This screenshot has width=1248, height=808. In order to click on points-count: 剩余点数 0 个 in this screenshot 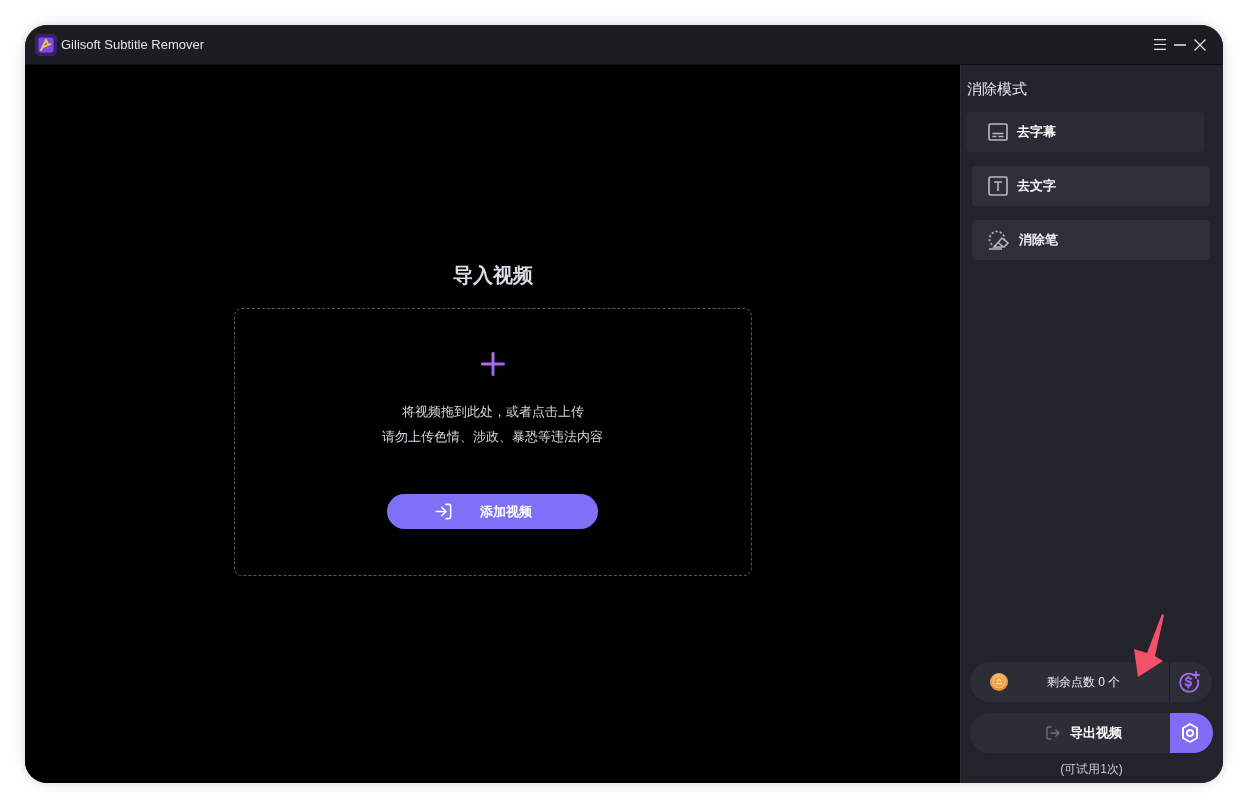, I will do `click(1084, 682)`.